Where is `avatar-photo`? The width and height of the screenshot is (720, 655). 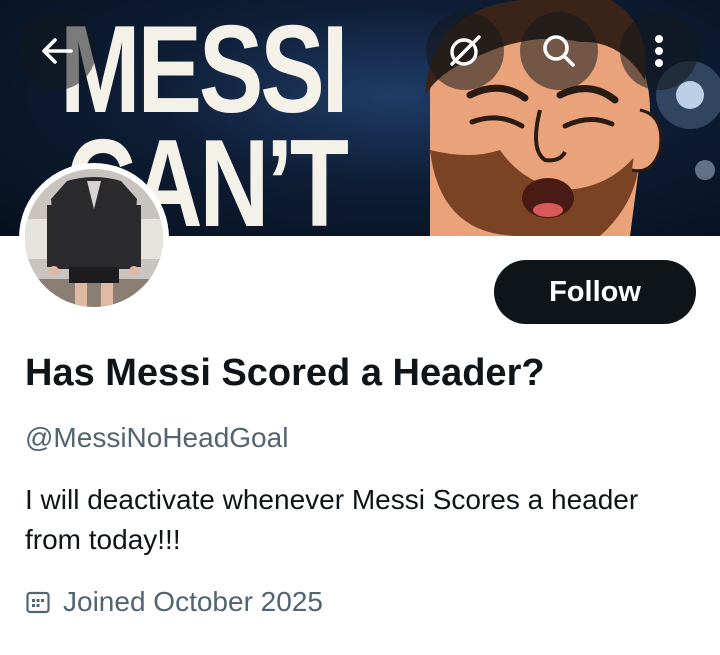 avatar-photo is located at coordinates (94, 238).